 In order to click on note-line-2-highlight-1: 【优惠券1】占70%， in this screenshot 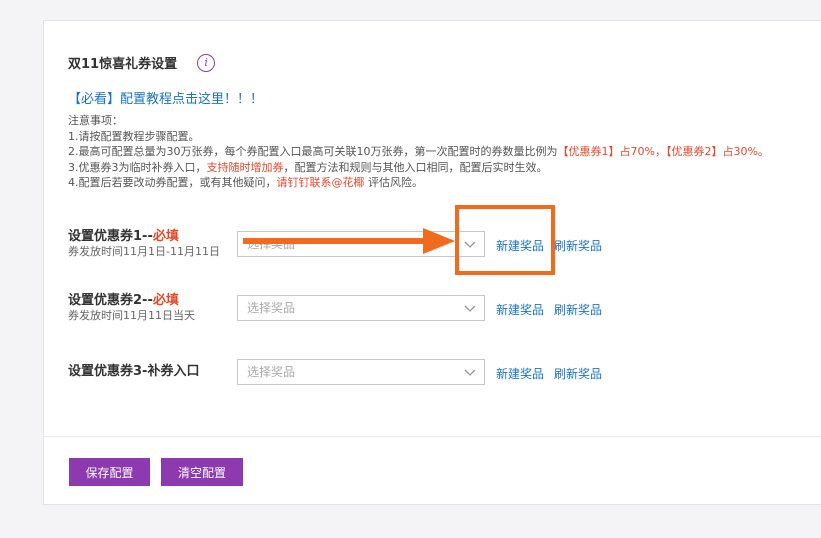, I will do `click(611, 151)`.